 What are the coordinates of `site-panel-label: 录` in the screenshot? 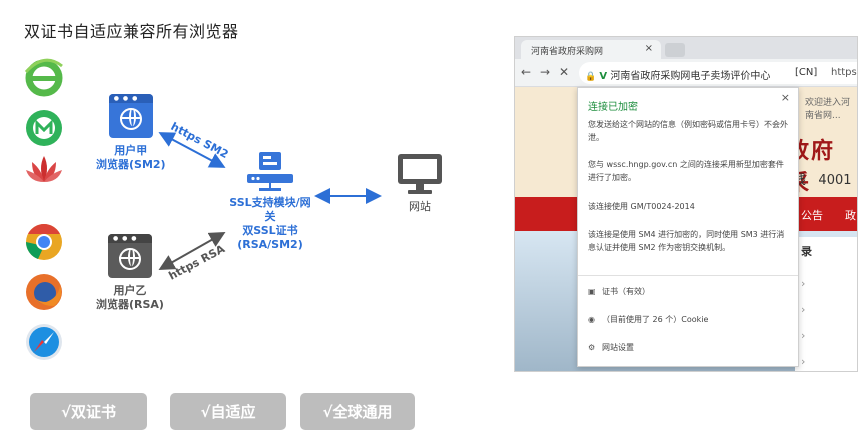 It's located at (806, 251).